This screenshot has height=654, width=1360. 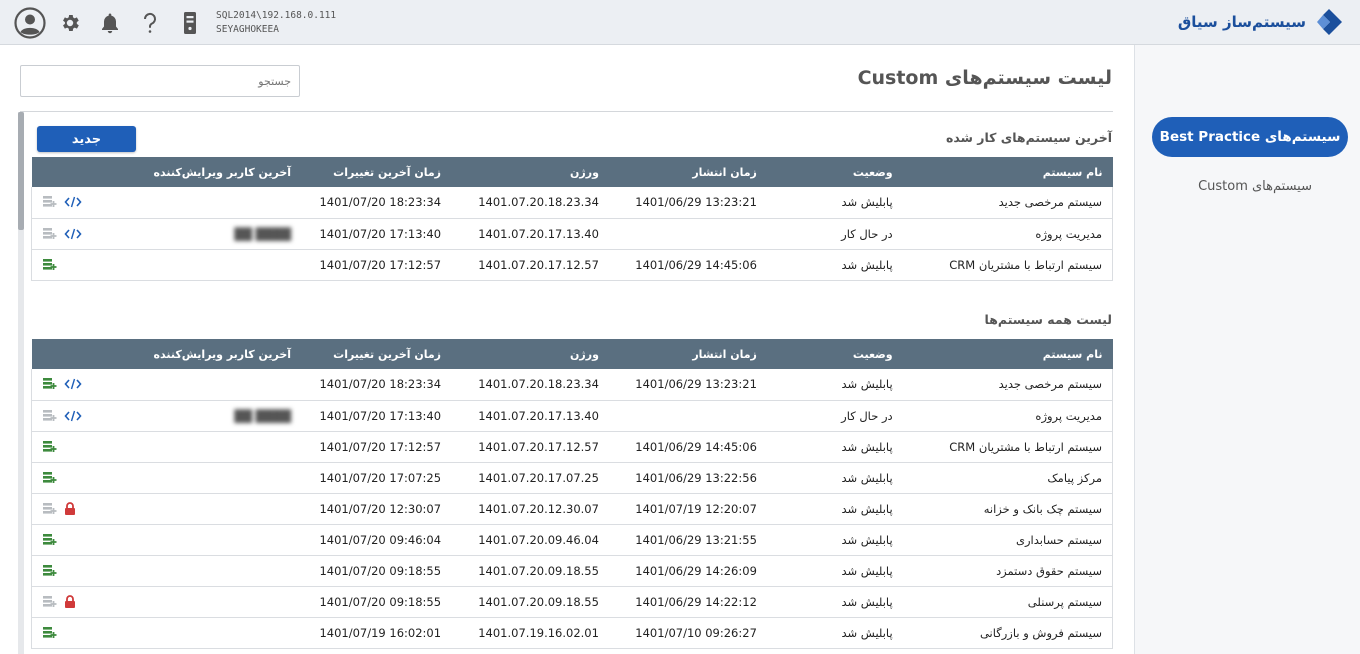 What do you see at coordinates (530, 571) in the screenshot?
I see `cell-version: 1401.07.20.09.18.55` at bounding box center [530, 571].